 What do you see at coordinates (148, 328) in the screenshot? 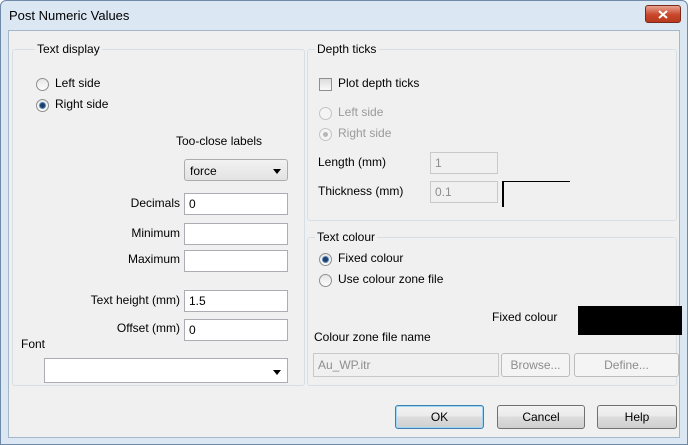
I see `offset-label: Offset (mm)` at bounding box center [148, 328].